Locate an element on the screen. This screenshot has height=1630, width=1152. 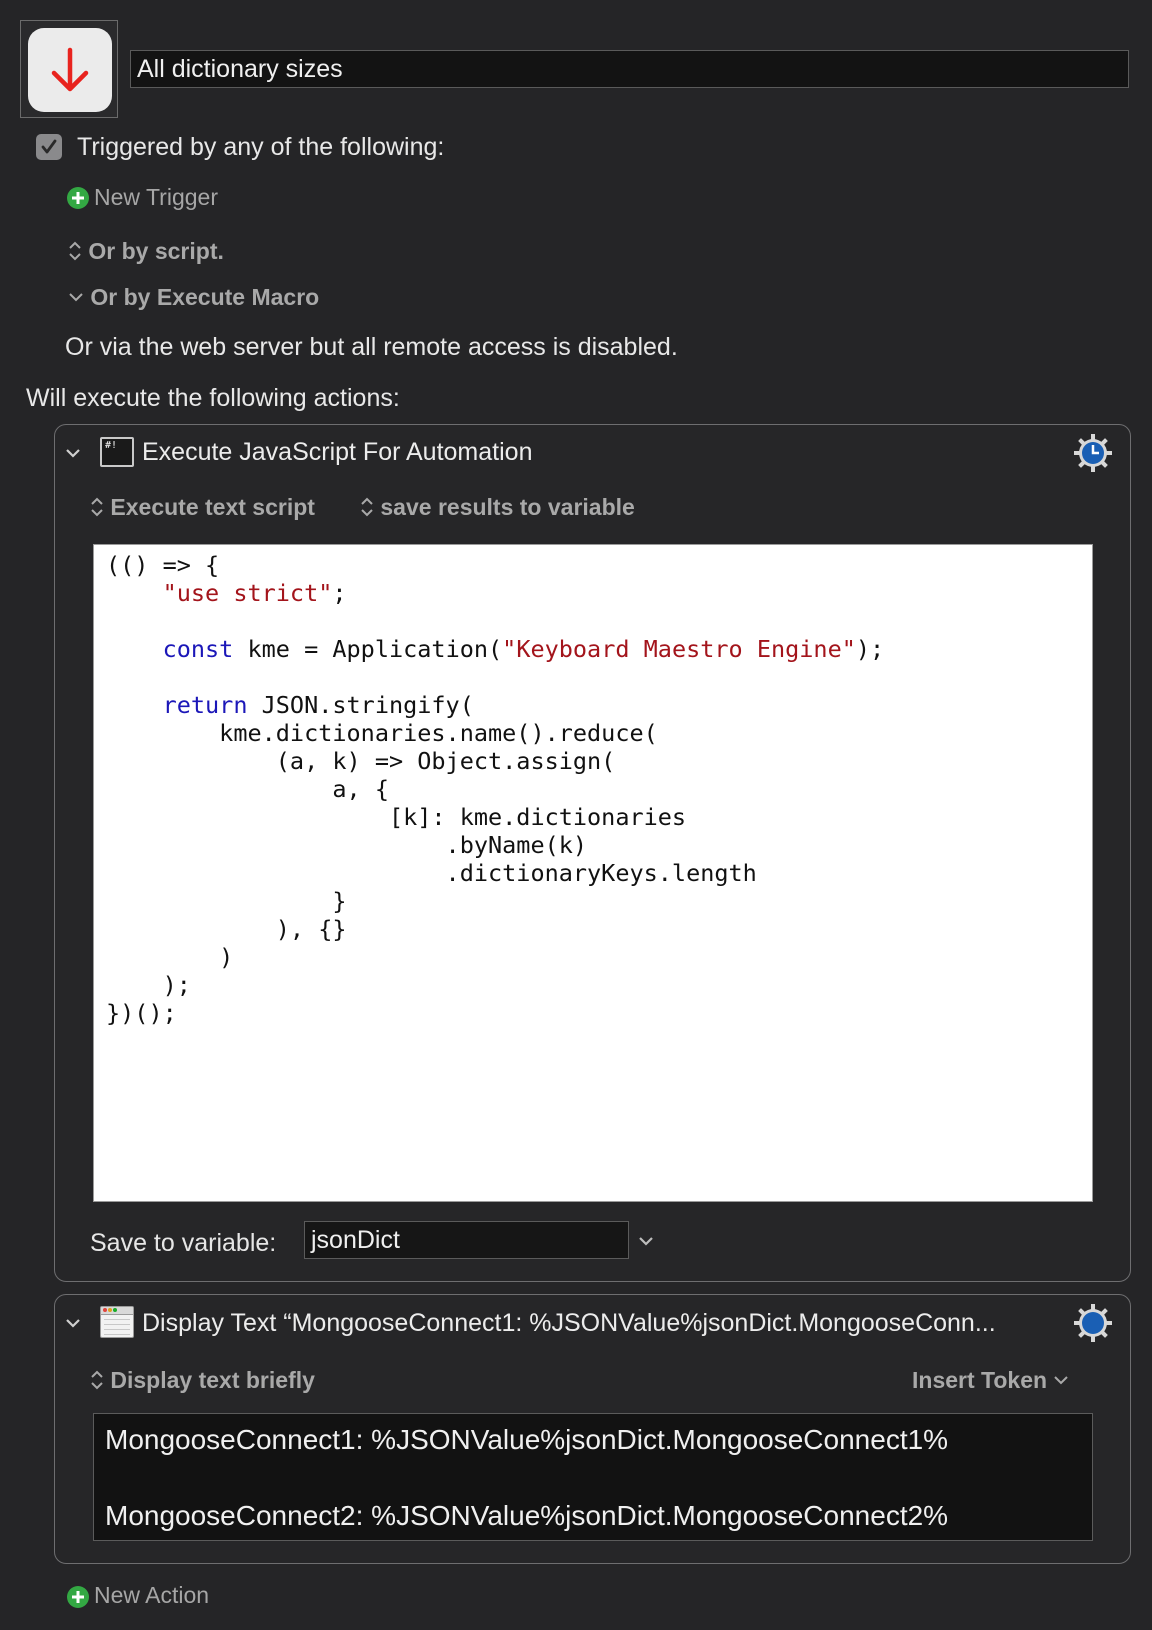
new-action-button: New Action is located at coordinates (151, 1595).